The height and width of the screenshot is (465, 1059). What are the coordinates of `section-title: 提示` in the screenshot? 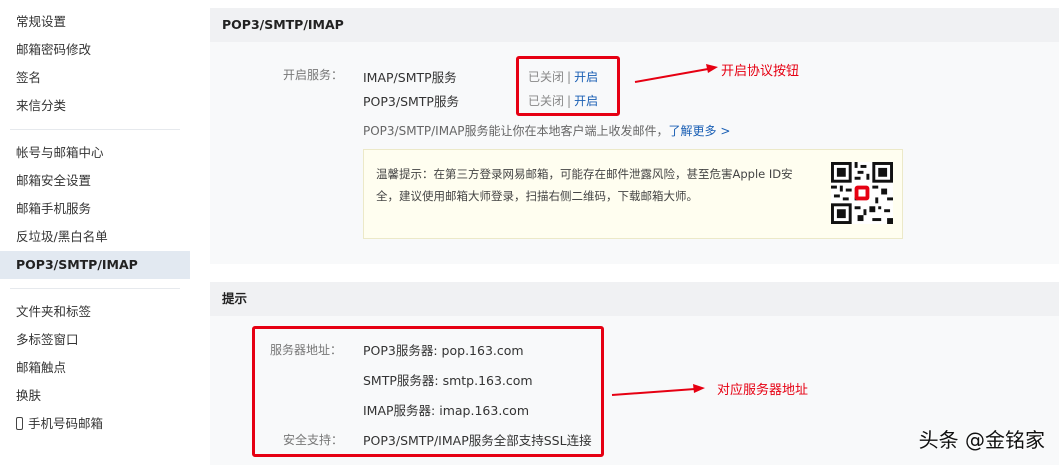 It's located at (634, 299).